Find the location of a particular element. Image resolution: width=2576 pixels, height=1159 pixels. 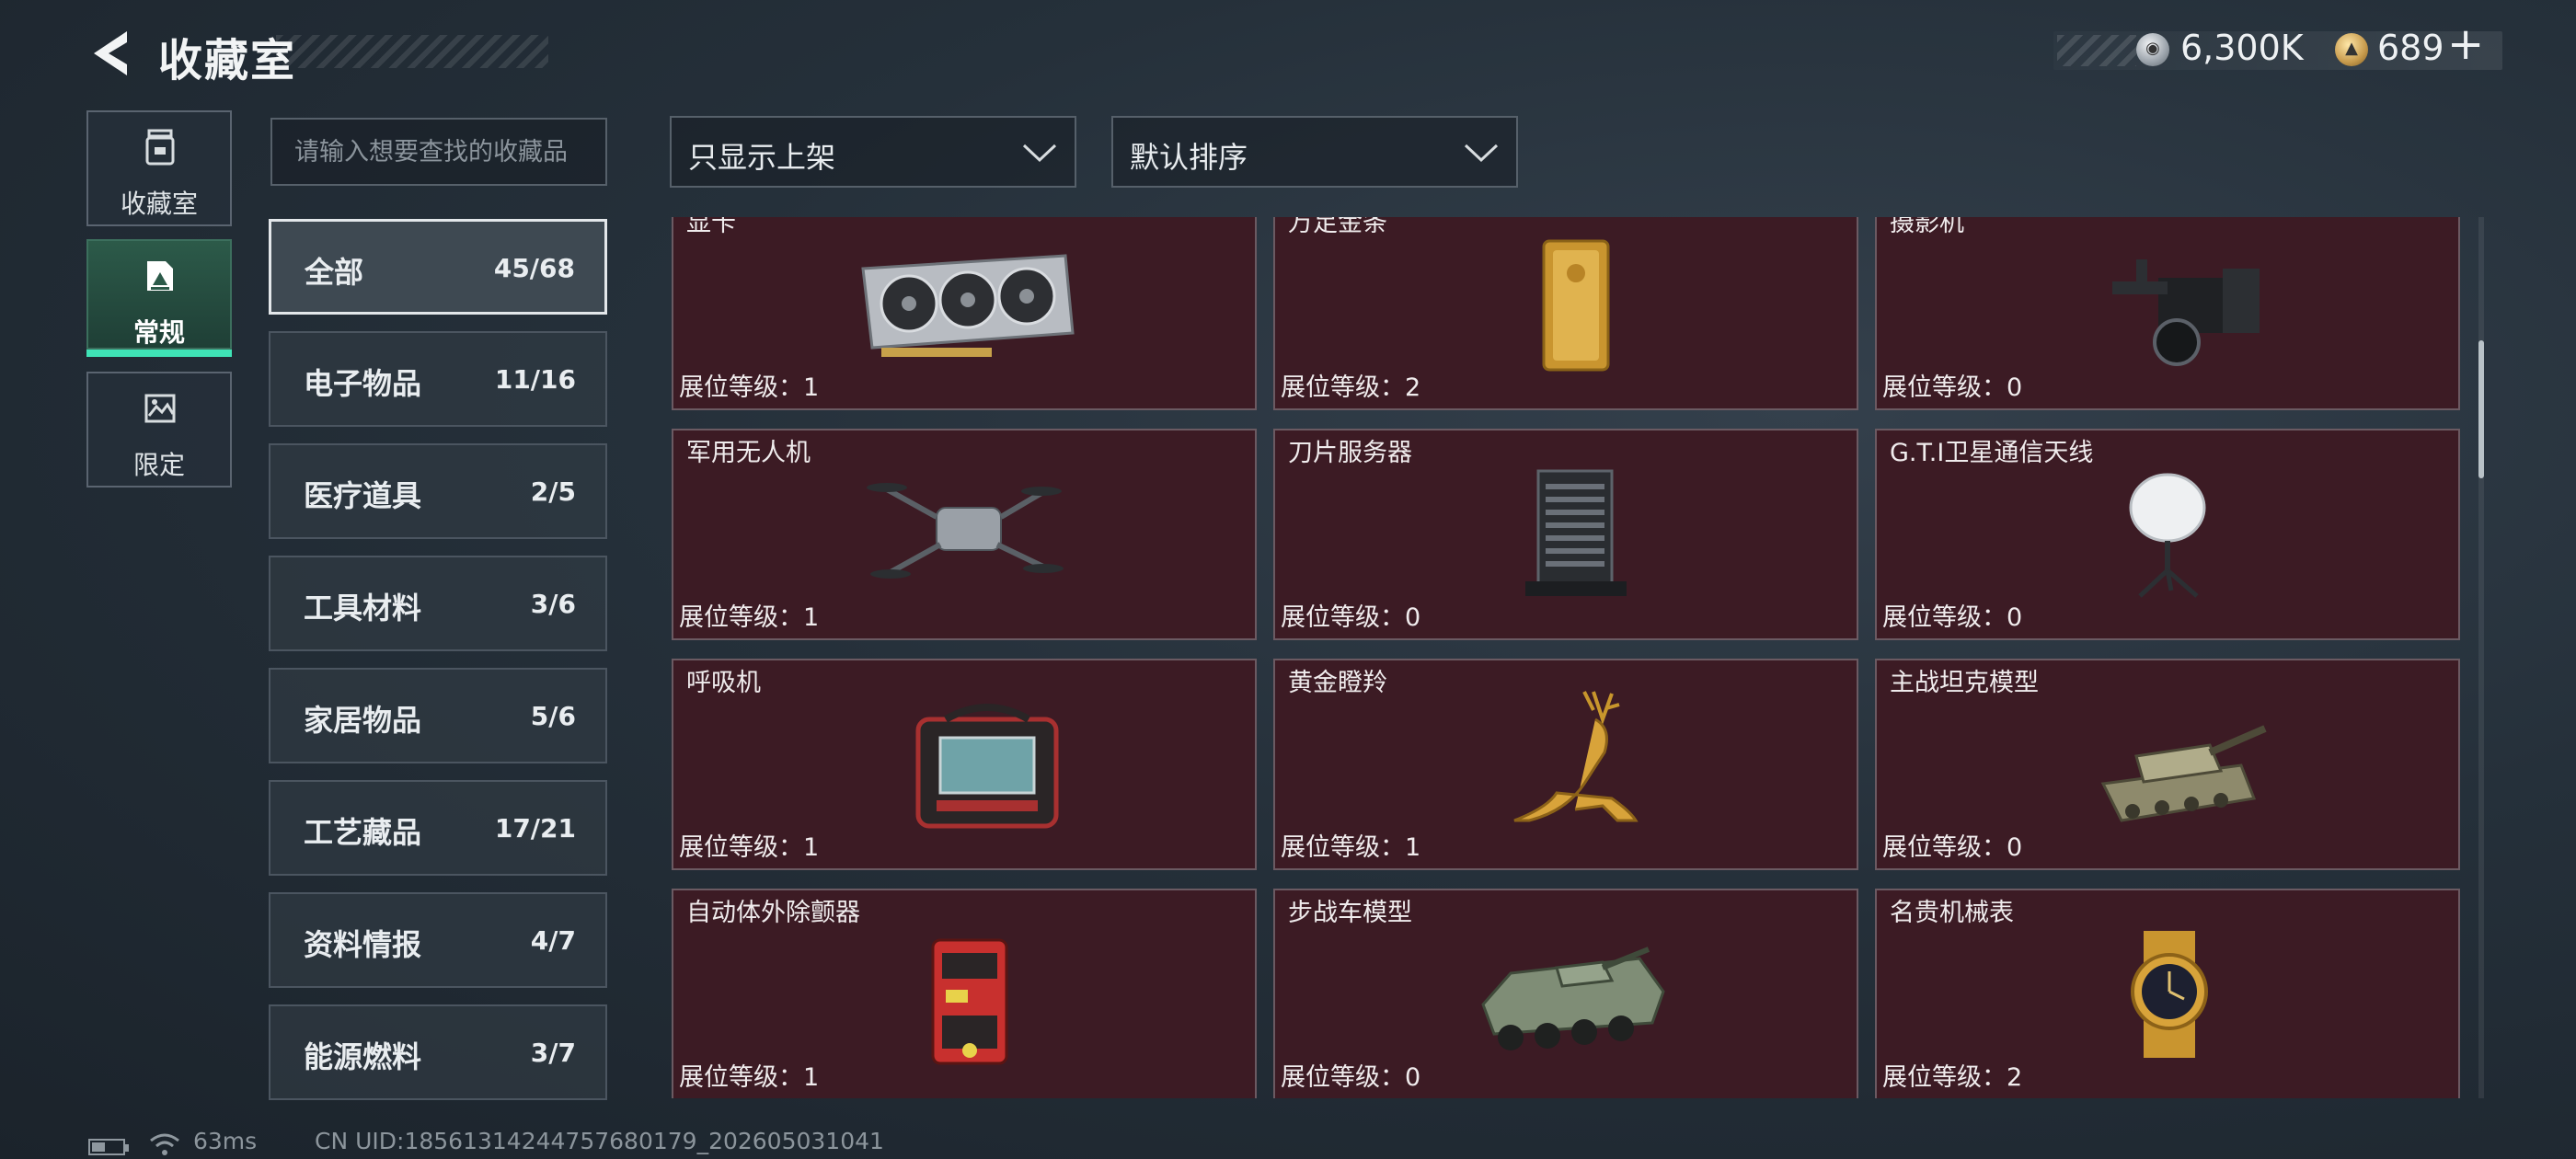

tab-regular: 常规 is located at coordinates (159, 294).